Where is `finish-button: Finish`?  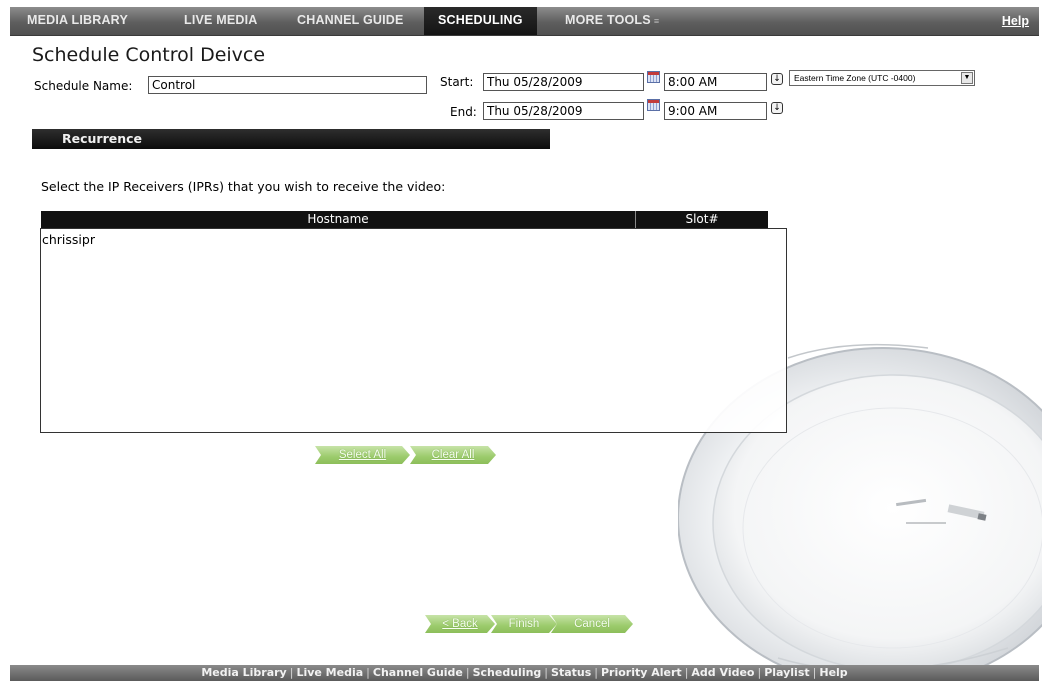 finish-button: Finish is located at coordinates (524, 624).